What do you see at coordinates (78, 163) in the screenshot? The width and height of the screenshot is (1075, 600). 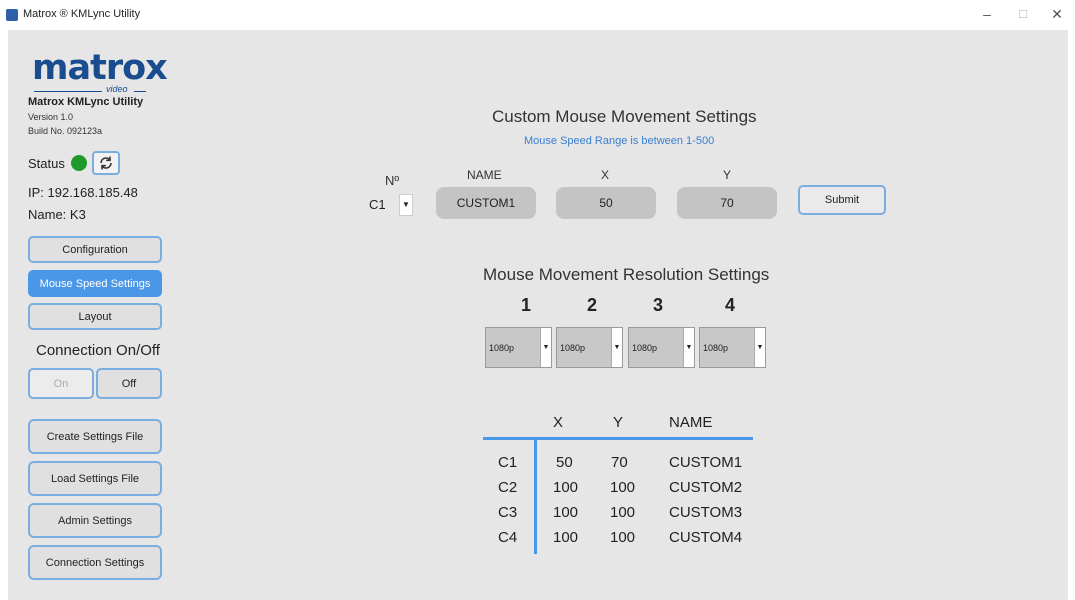 I see `status-indicator-icon` at bounding box center [78, 163].